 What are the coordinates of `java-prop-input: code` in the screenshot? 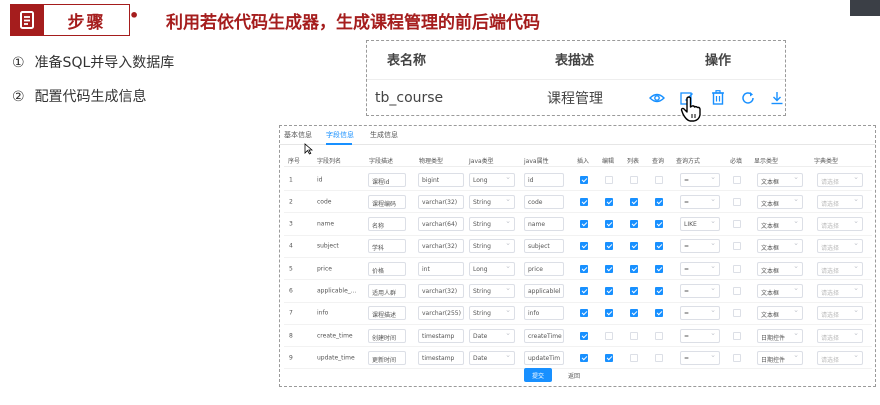 It's located at (544, 201).